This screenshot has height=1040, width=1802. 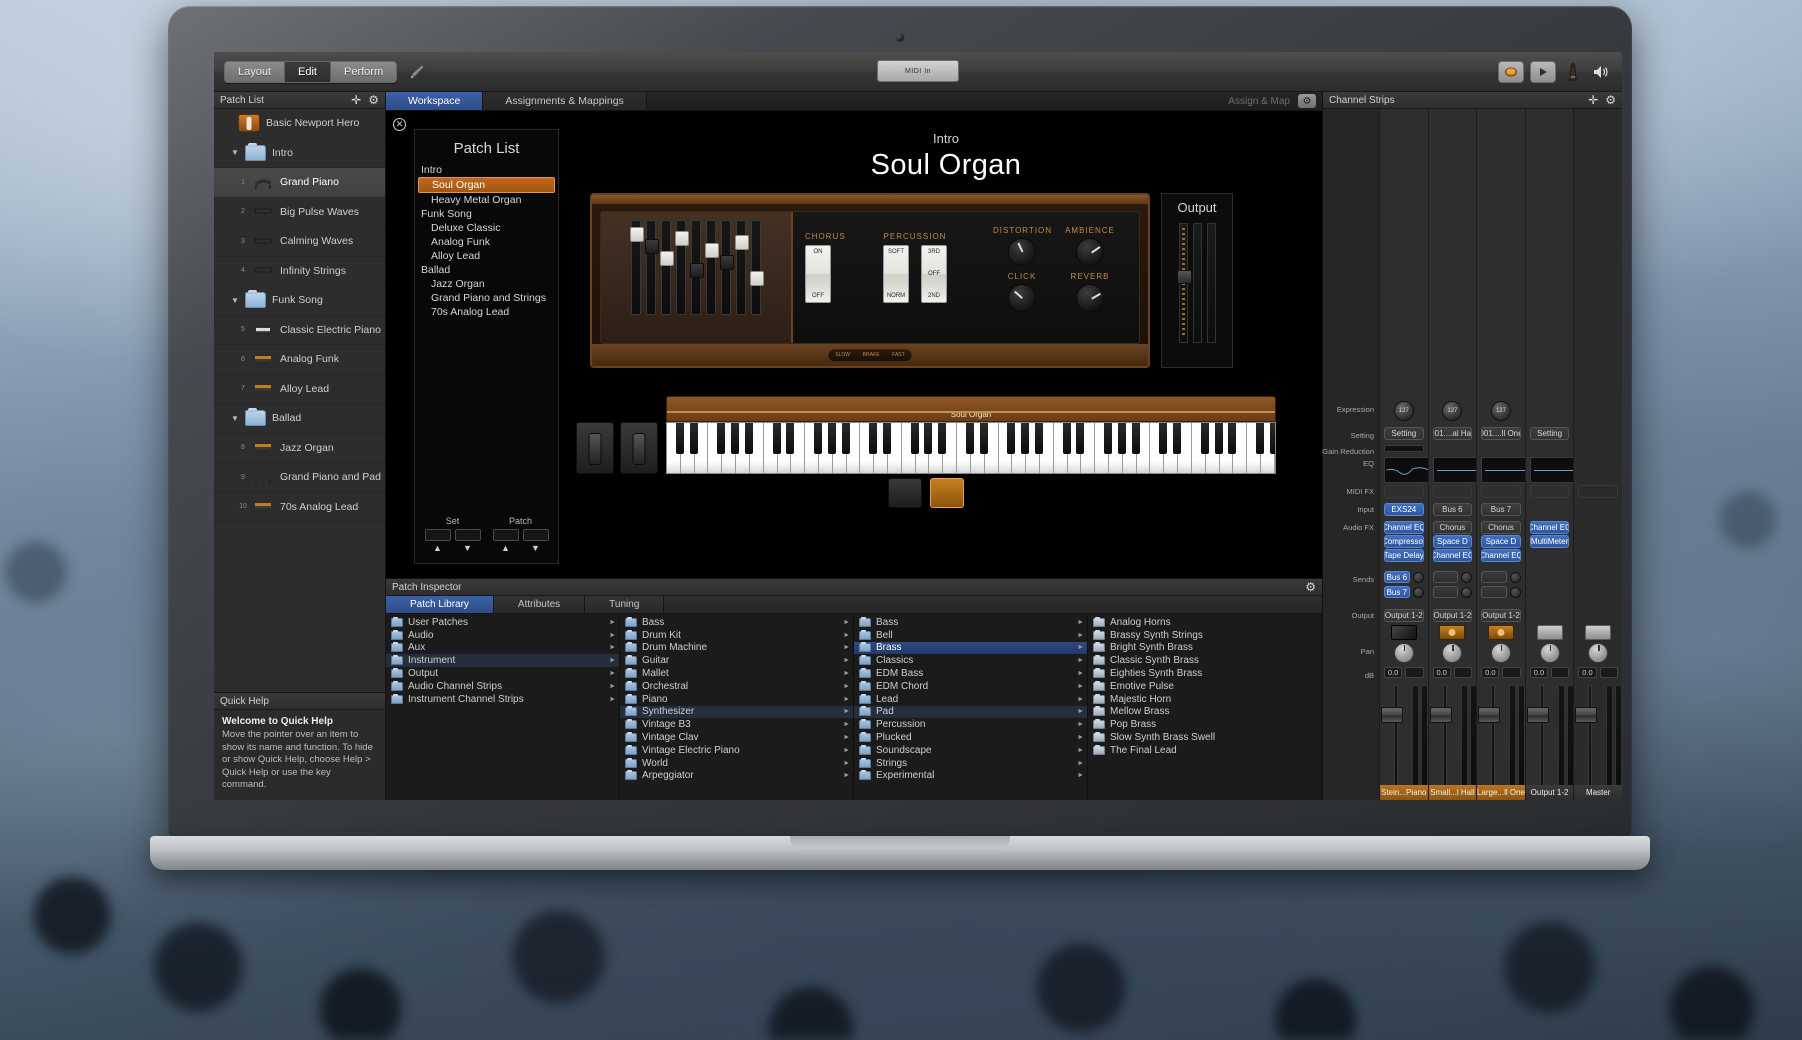 I want to click on workspace-patch-intro: Intro, so click(x=486, y=170).